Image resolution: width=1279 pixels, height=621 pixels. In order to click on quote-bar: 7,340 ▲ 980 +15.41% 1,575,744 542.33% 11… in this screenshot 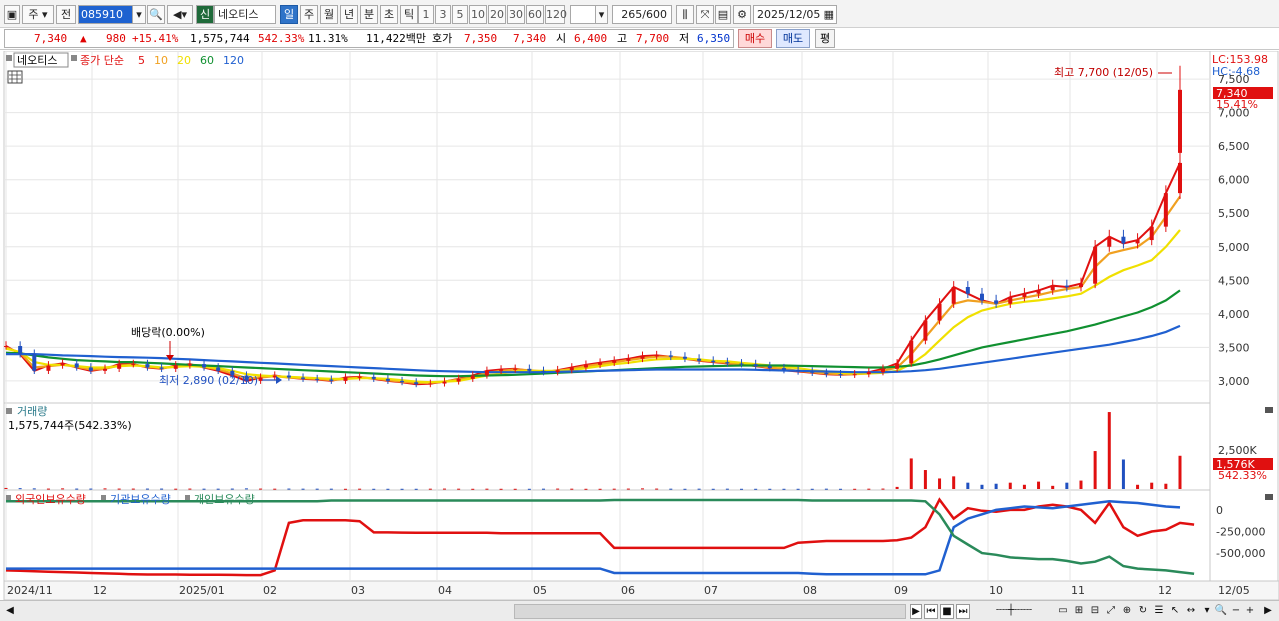, I will do `click(639, 39)`.